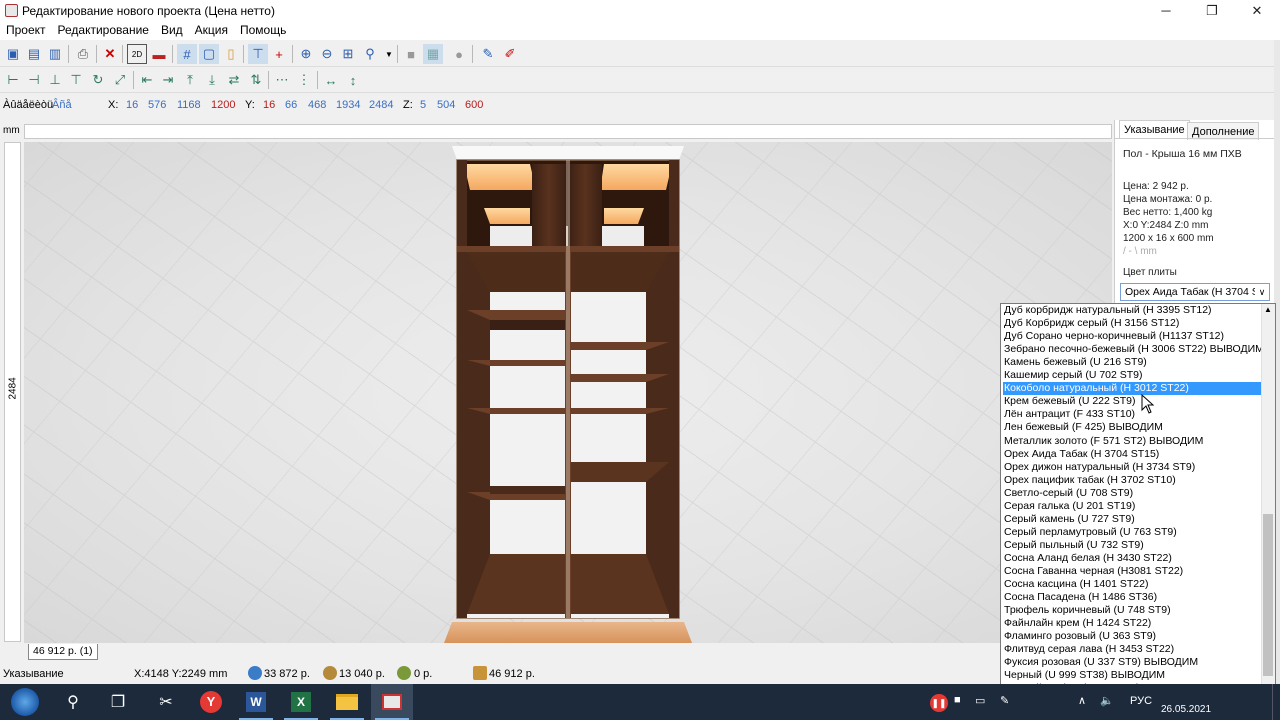 This screenshot has height=720, width=1280. What do you see at coordinates (1132, 662) in the screenshot?
I see `color-option: Фуксия розовая (U 337 ST9) ВЫВОДИМ` at bounding box center [1132, 662].